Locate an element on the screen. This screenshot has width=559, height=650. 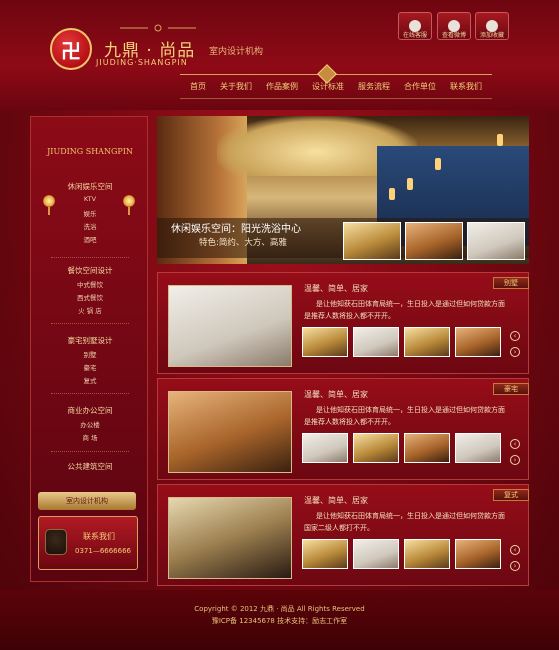
sidebar-group-title: 公共建筑空间 is located at coordinates (90, 466).